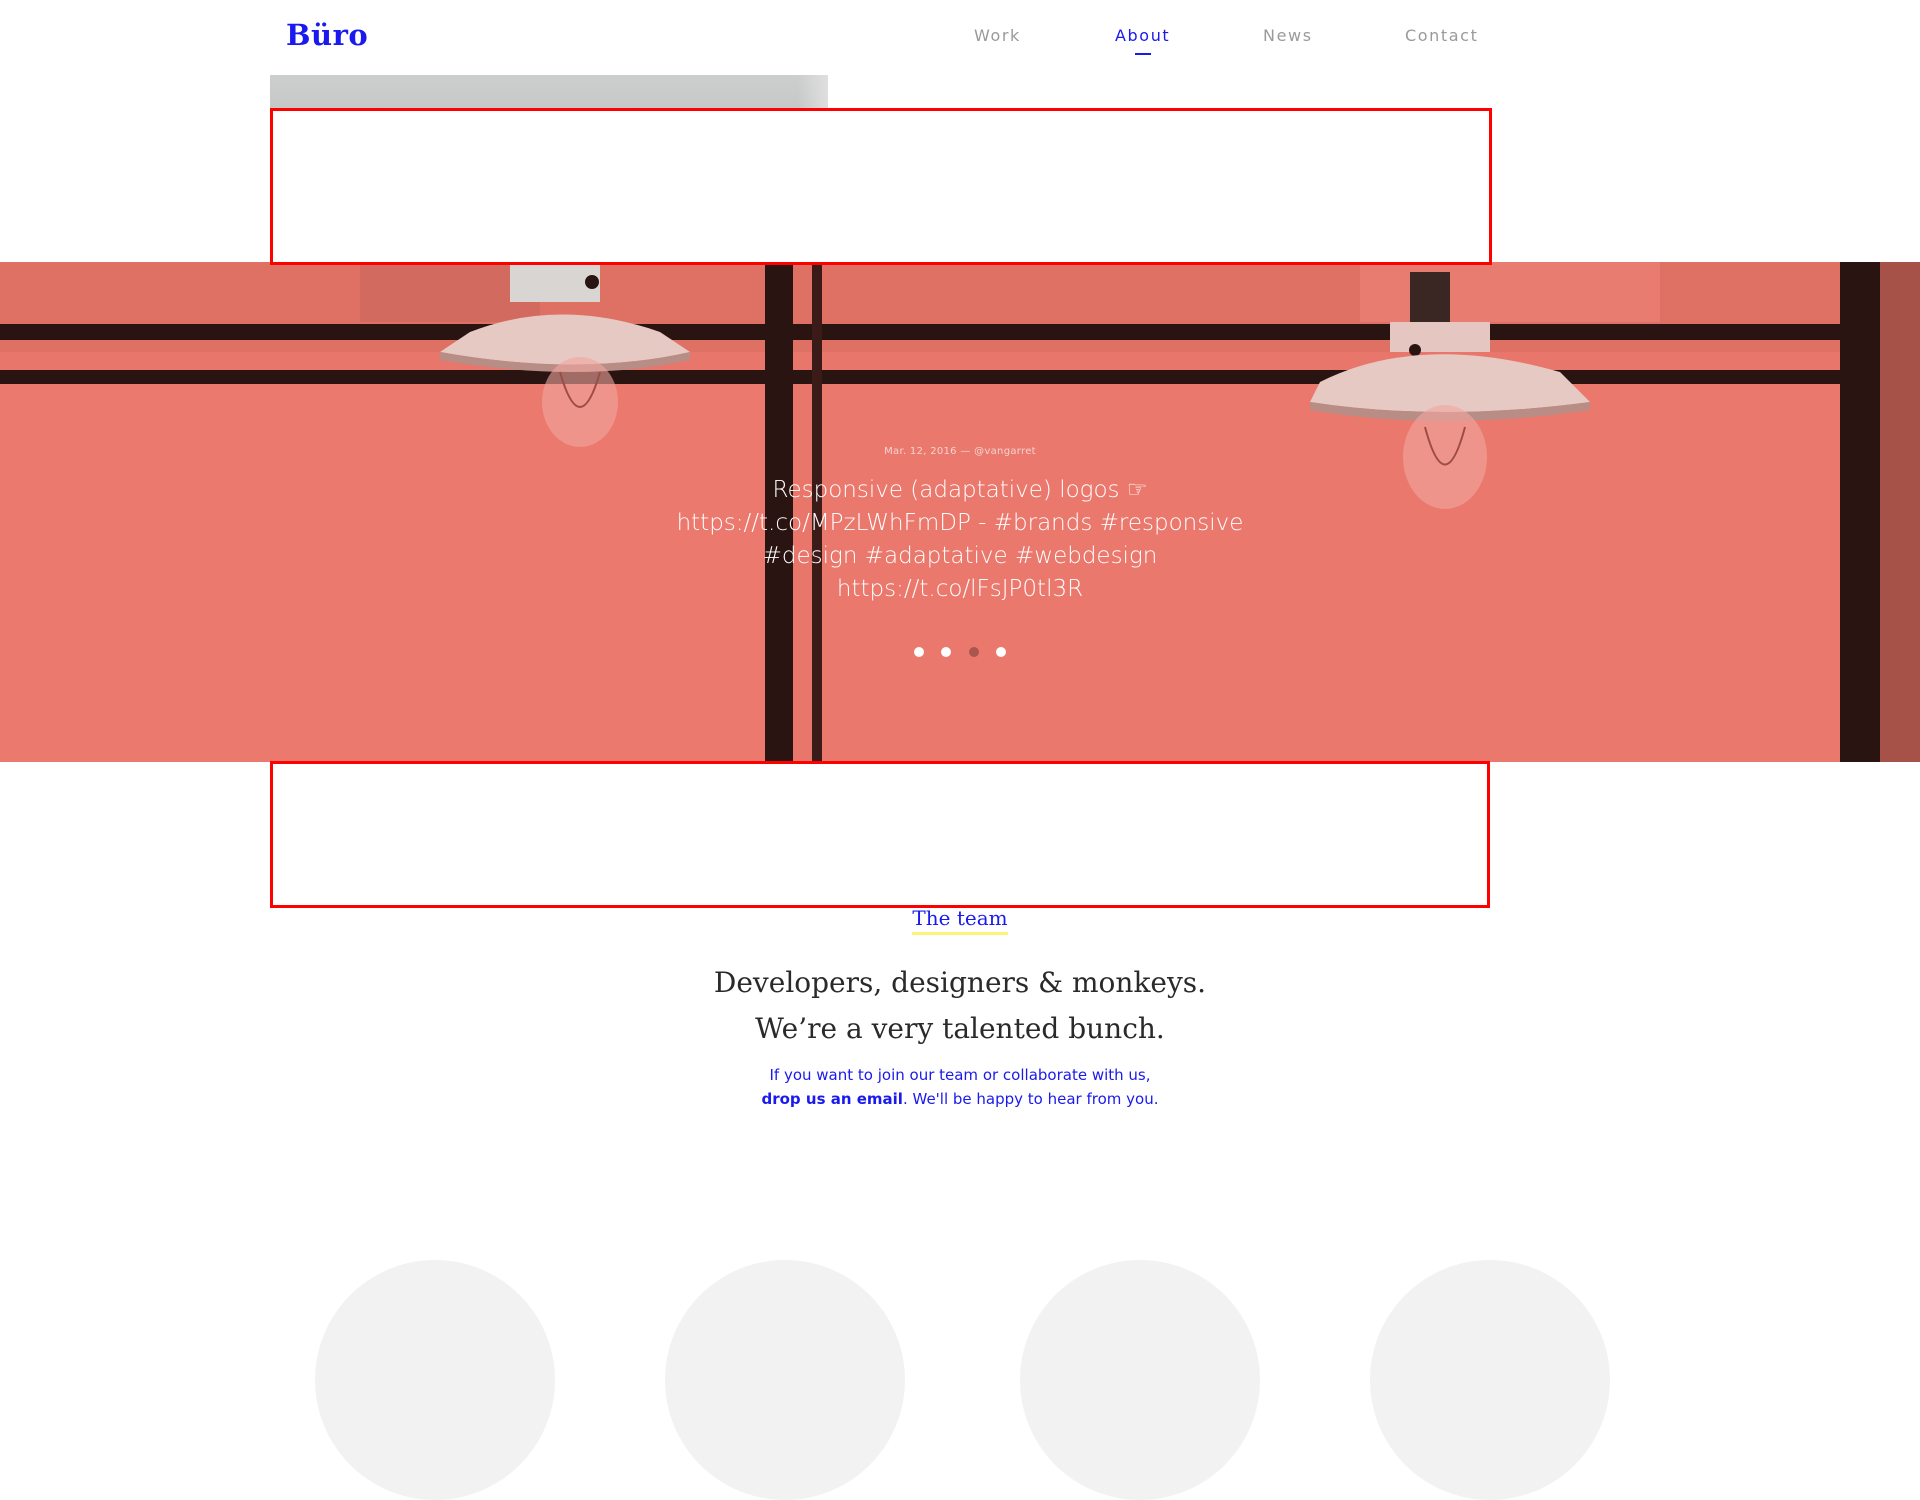 Image resolution: width=1920 pixels, height=1500 pixels. What do you see at coordinates (960, 451) in the screenshot?
I see `tweet-meta: Mar. 12, 2016 — @vangarret` at bounding box center [960, 451].